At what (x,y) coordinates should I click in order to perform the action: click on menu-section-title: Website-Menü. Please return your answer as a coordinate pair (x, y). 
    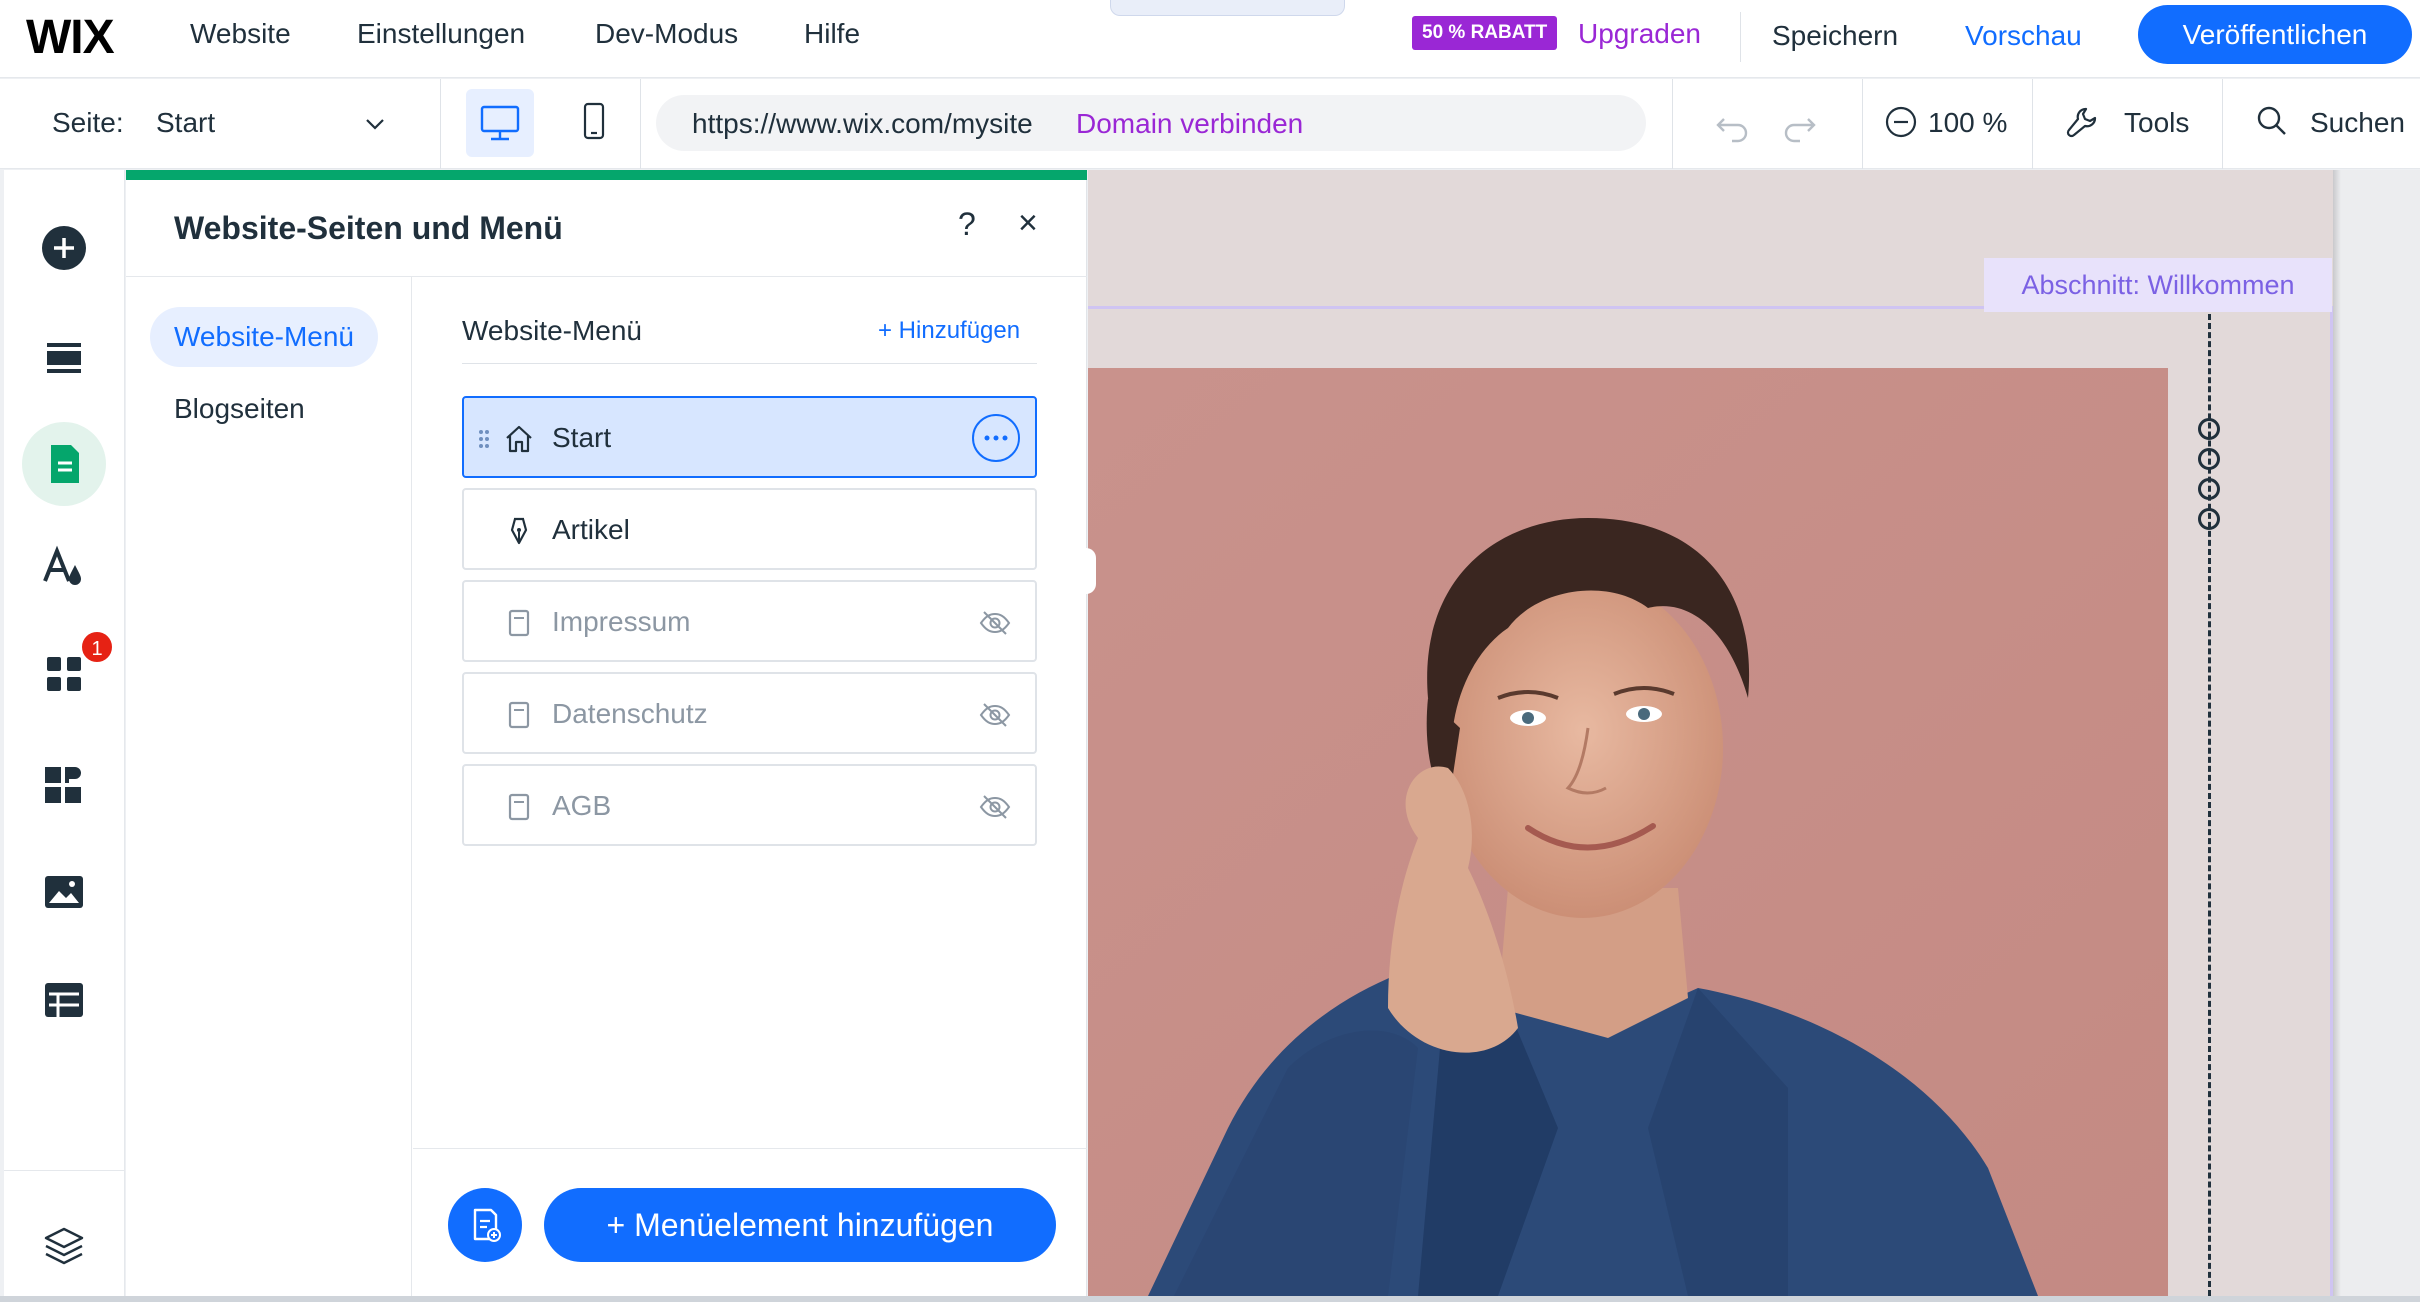
    Looking at the image, I should click on (552, 330).